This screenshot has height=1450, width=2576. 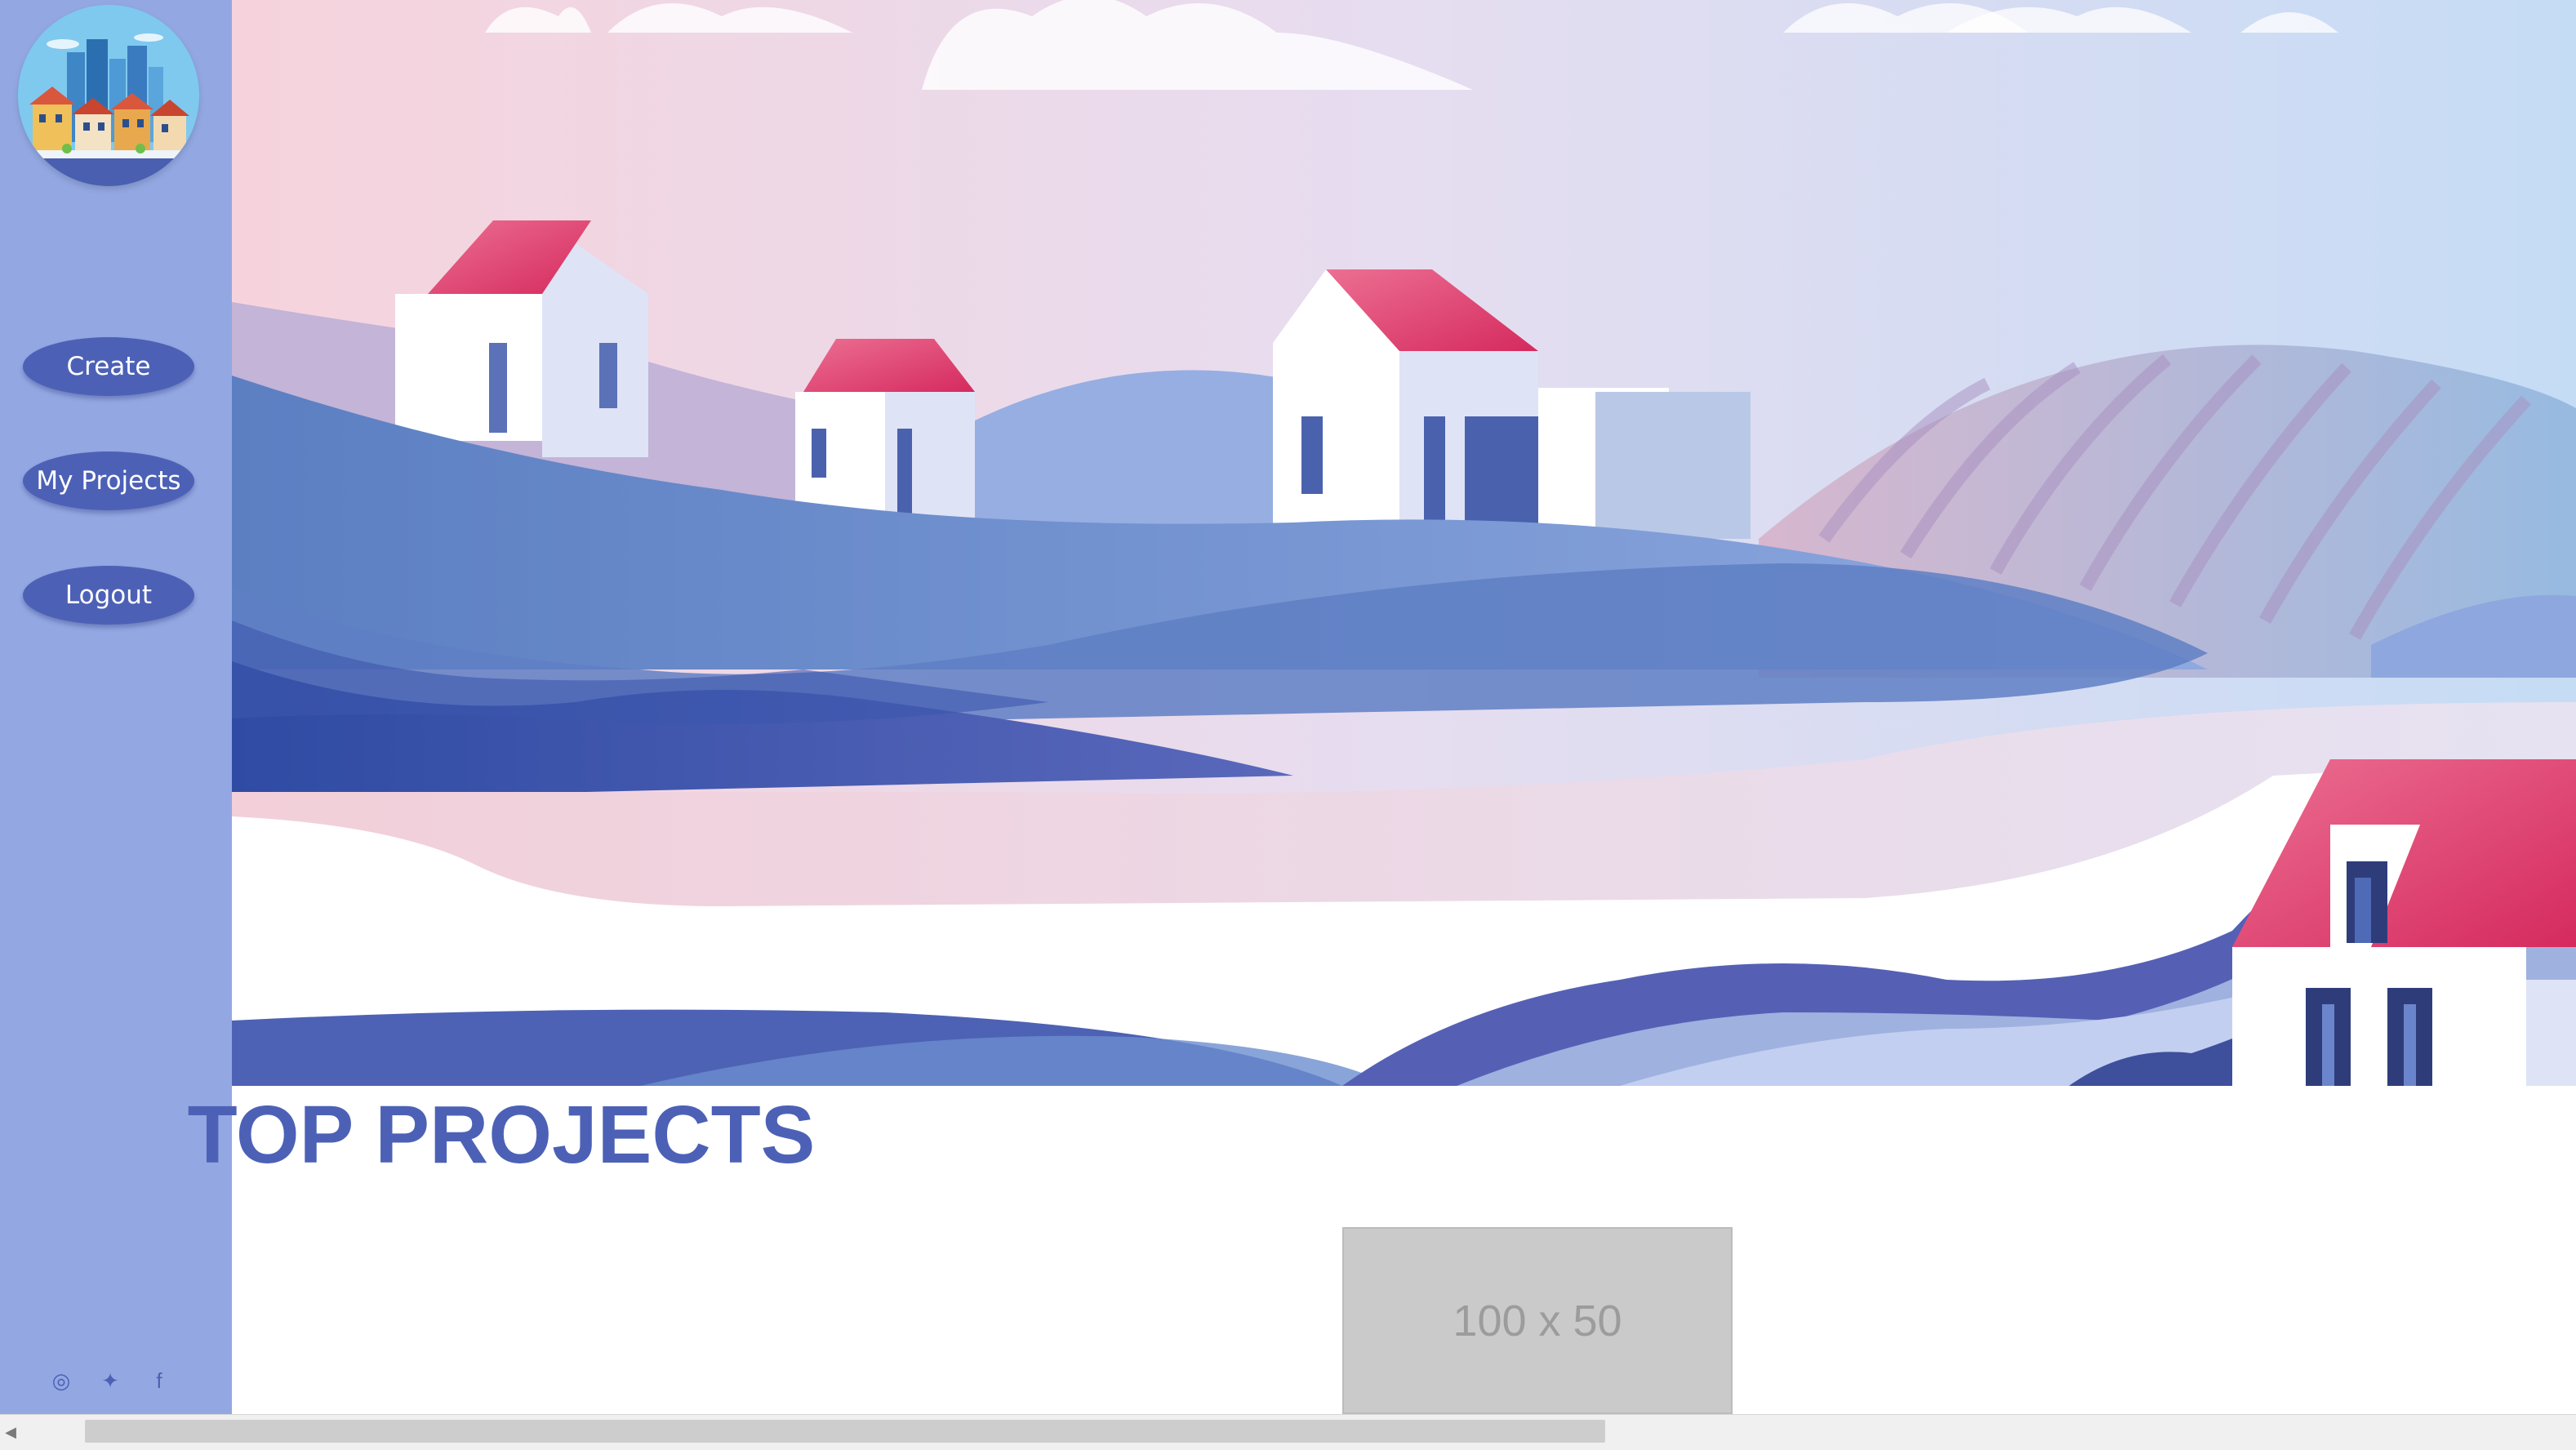 I want to click on twitter-icon: ✦, so click(x=110, y=1380).